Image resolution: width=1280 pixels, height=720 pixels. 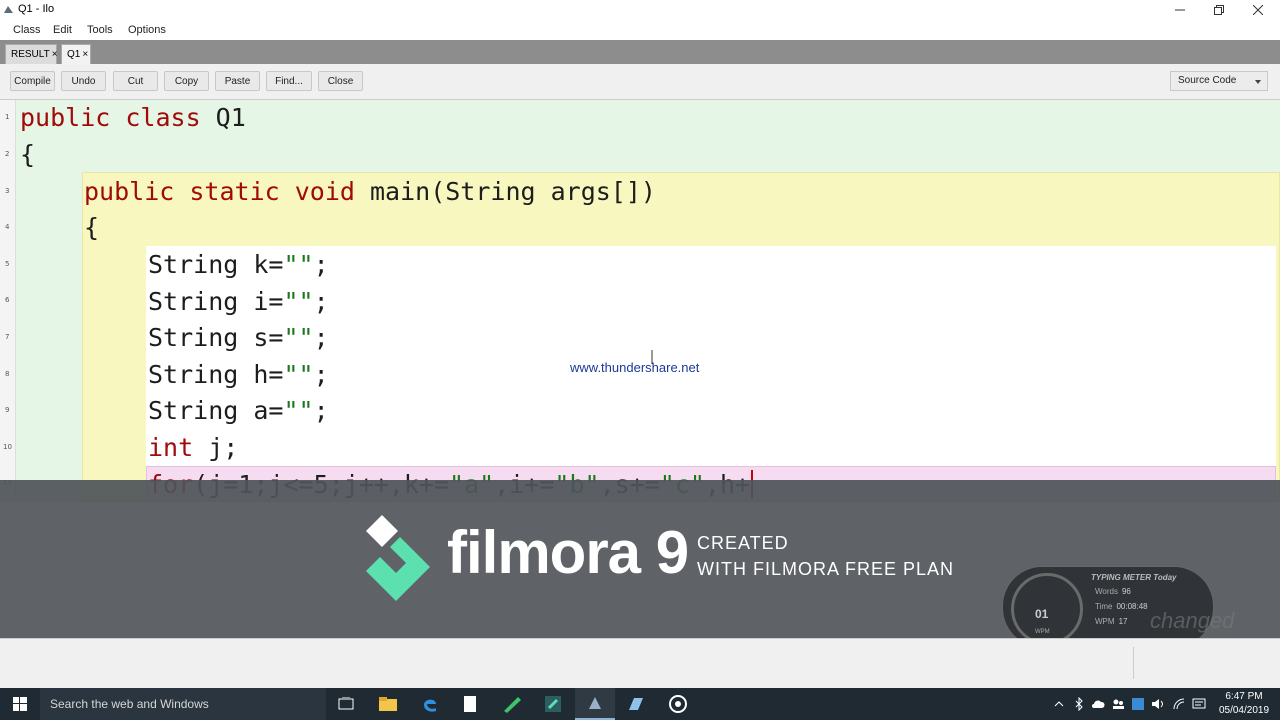 I want to click on chevron-down-icon, so click(x=1258, y=82).